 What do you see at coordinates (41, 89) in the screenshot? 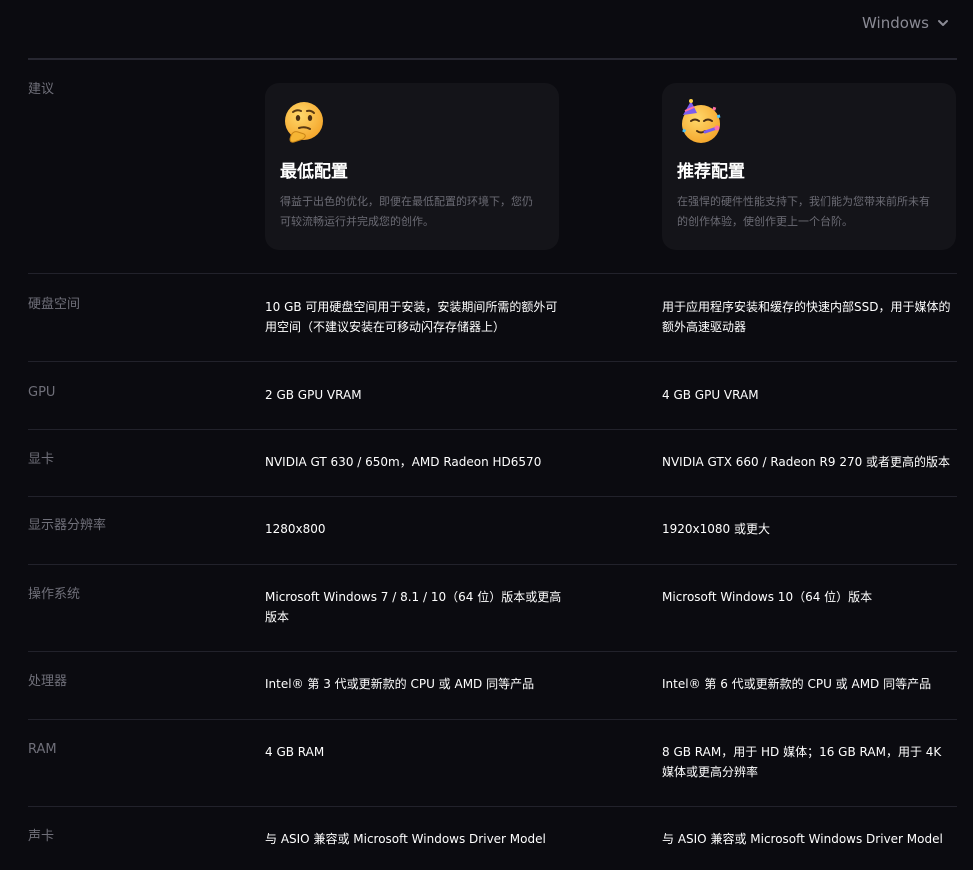
I see `row-label: 建议` at bounding box center [41, 89].